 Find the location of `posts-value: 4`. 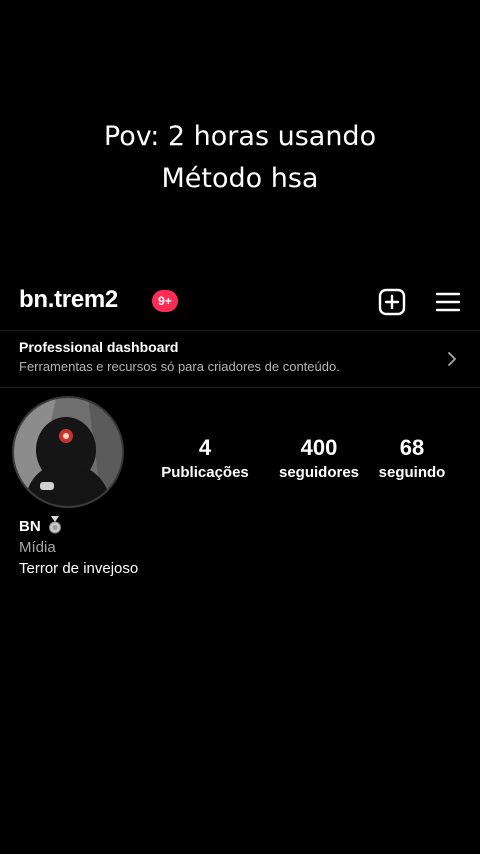

posts-value: 4 is located at coordinates (205, 447).